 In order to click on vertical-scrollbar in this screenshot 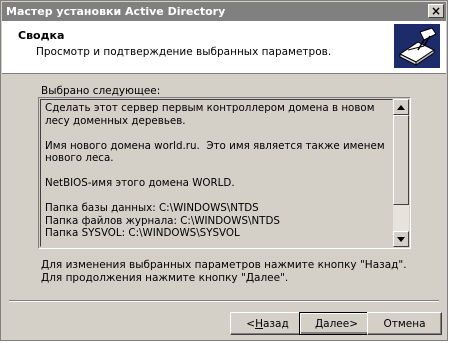, I will do `click(401, 173)`.